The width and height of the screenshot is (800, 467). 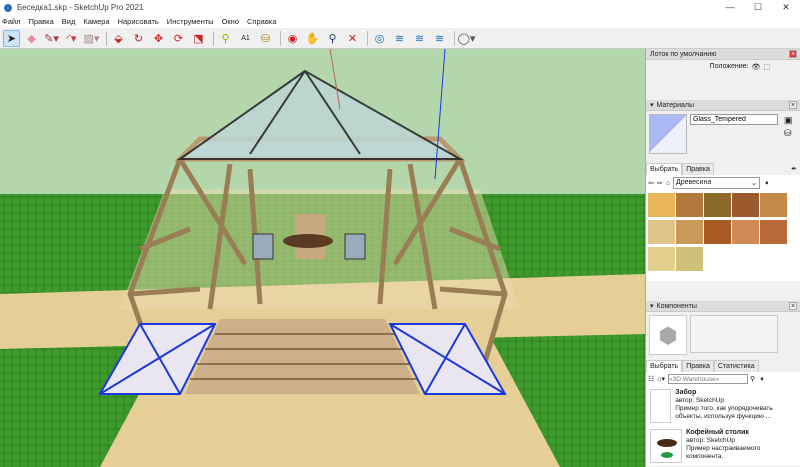 What do you see at coordinates (661, 379) in the screenshot?
I see `home-icon: ⌂▾` at bounding box center [661, 379].